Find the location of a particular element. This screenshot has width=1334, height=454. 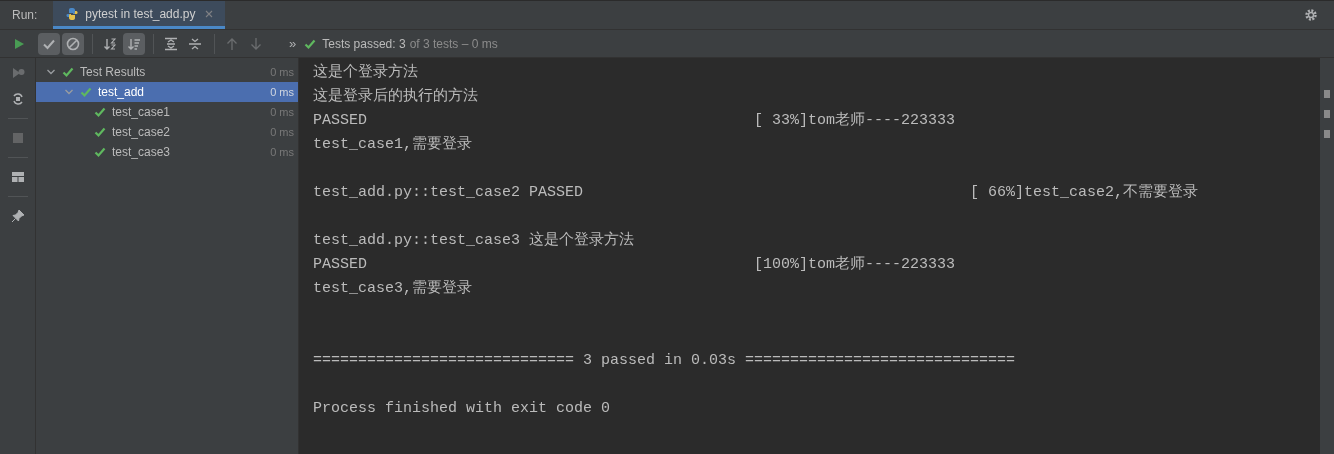

console-line: ============================= 3 passed in 0.03s ============================== is located at coordinates (664, 360).